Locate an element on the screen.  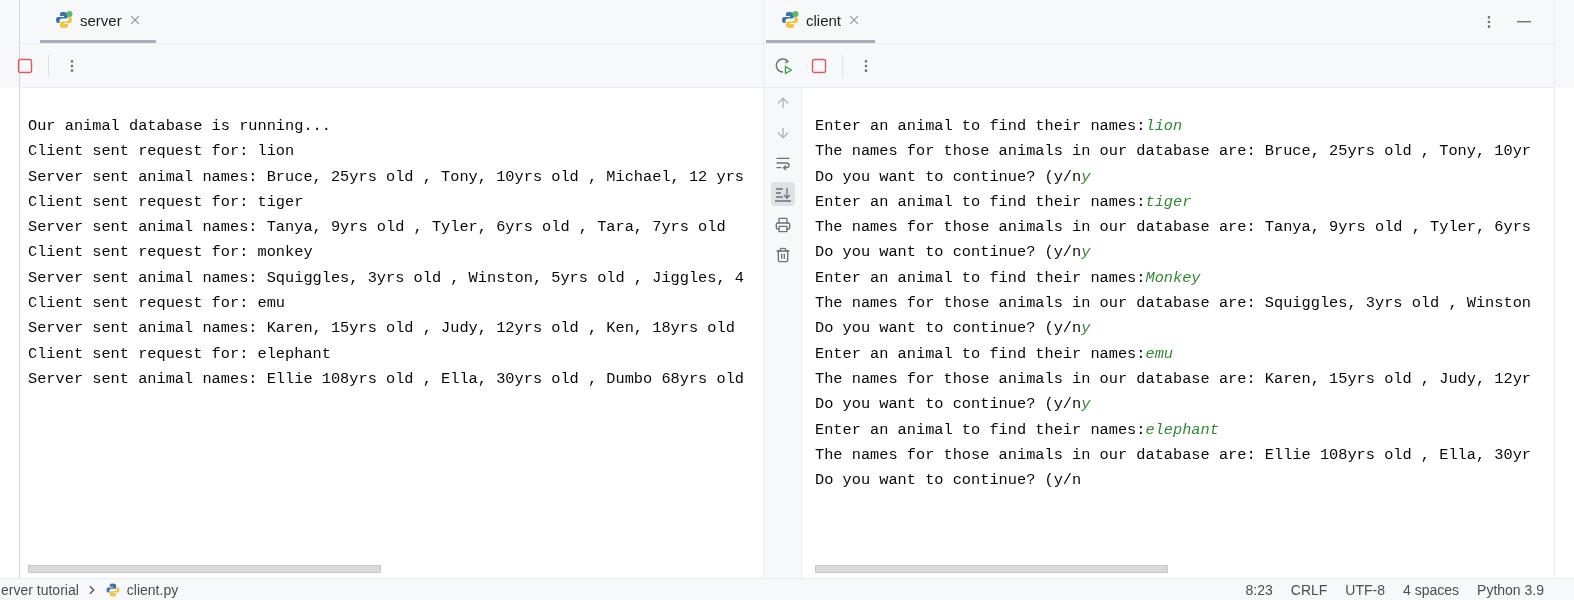
tab-label: client is located at coordinates (824, 20).